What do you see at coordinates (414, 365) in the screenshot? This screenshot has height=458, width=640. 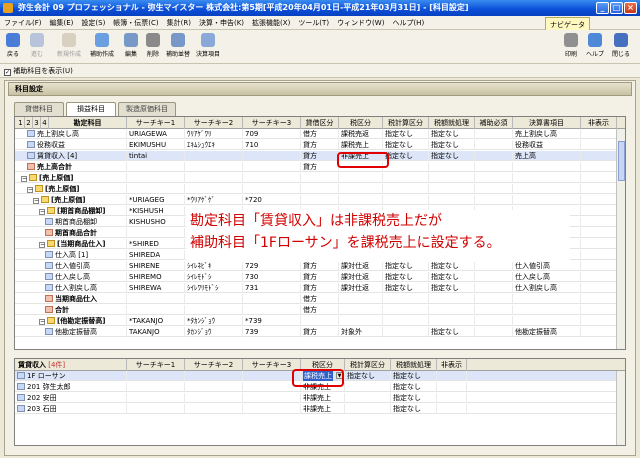 I see `sub-col-proc: 税額就処理` at bounding box center [414, 365].